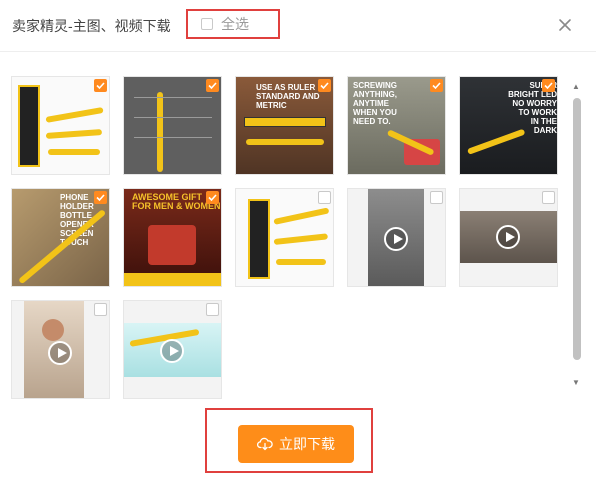 The height and width of the screenshot is (489, 596). I want to click on thumb-2-checkbox, so click(212, 85).